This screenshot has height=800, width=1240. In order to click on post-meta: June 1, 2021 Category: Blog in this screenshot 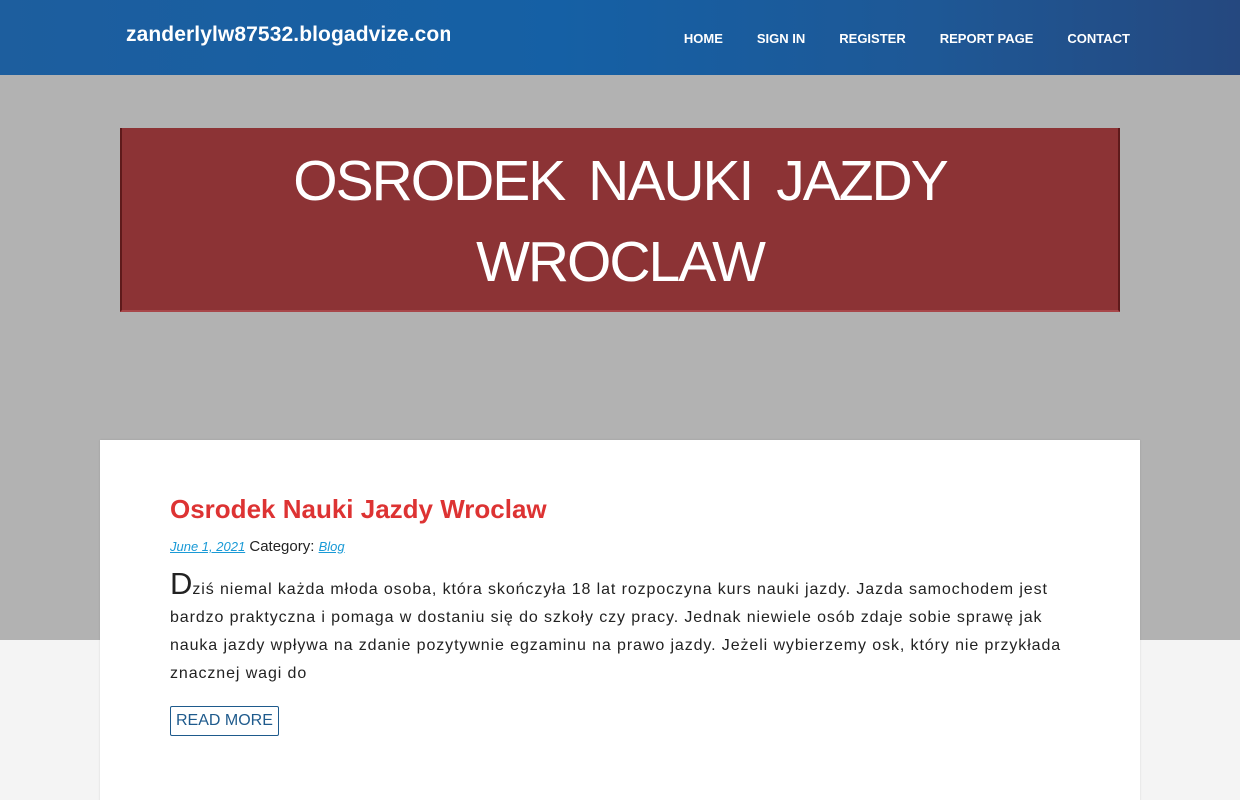, I will do `click(257, 546)`.